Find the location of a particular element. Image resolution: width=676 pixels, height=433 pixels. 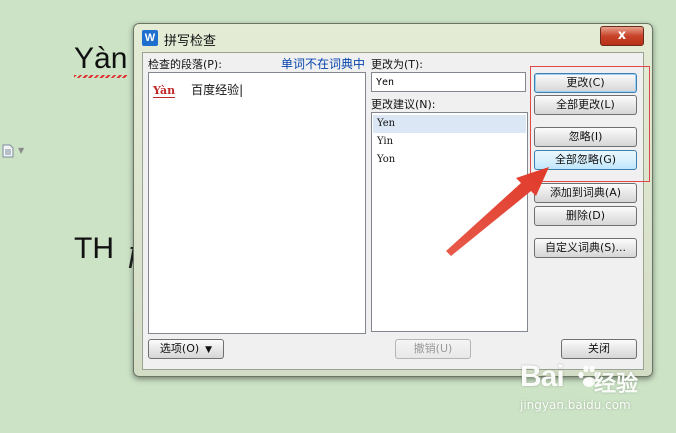

change-to-label: 更改为(T): is located at coordinates (397, 64).